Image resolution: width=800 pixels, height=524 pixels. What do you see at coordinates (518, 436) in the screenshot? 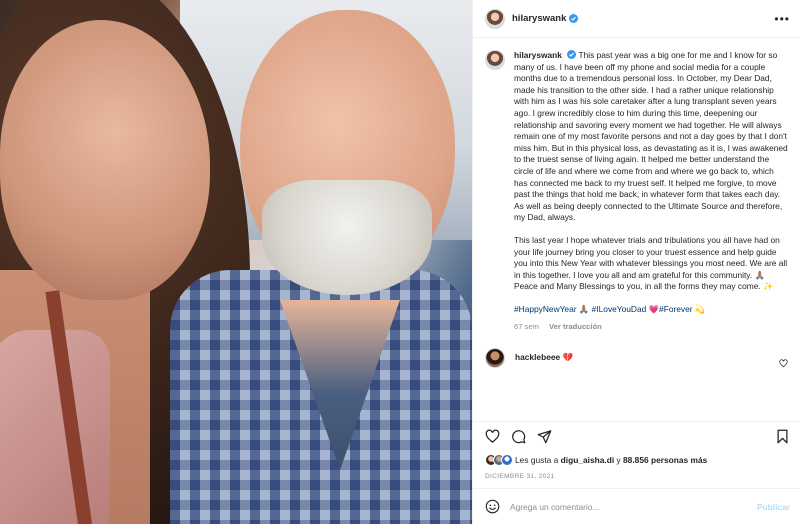
I see `comment-bubble-icon` at bounding box center [518, 436].